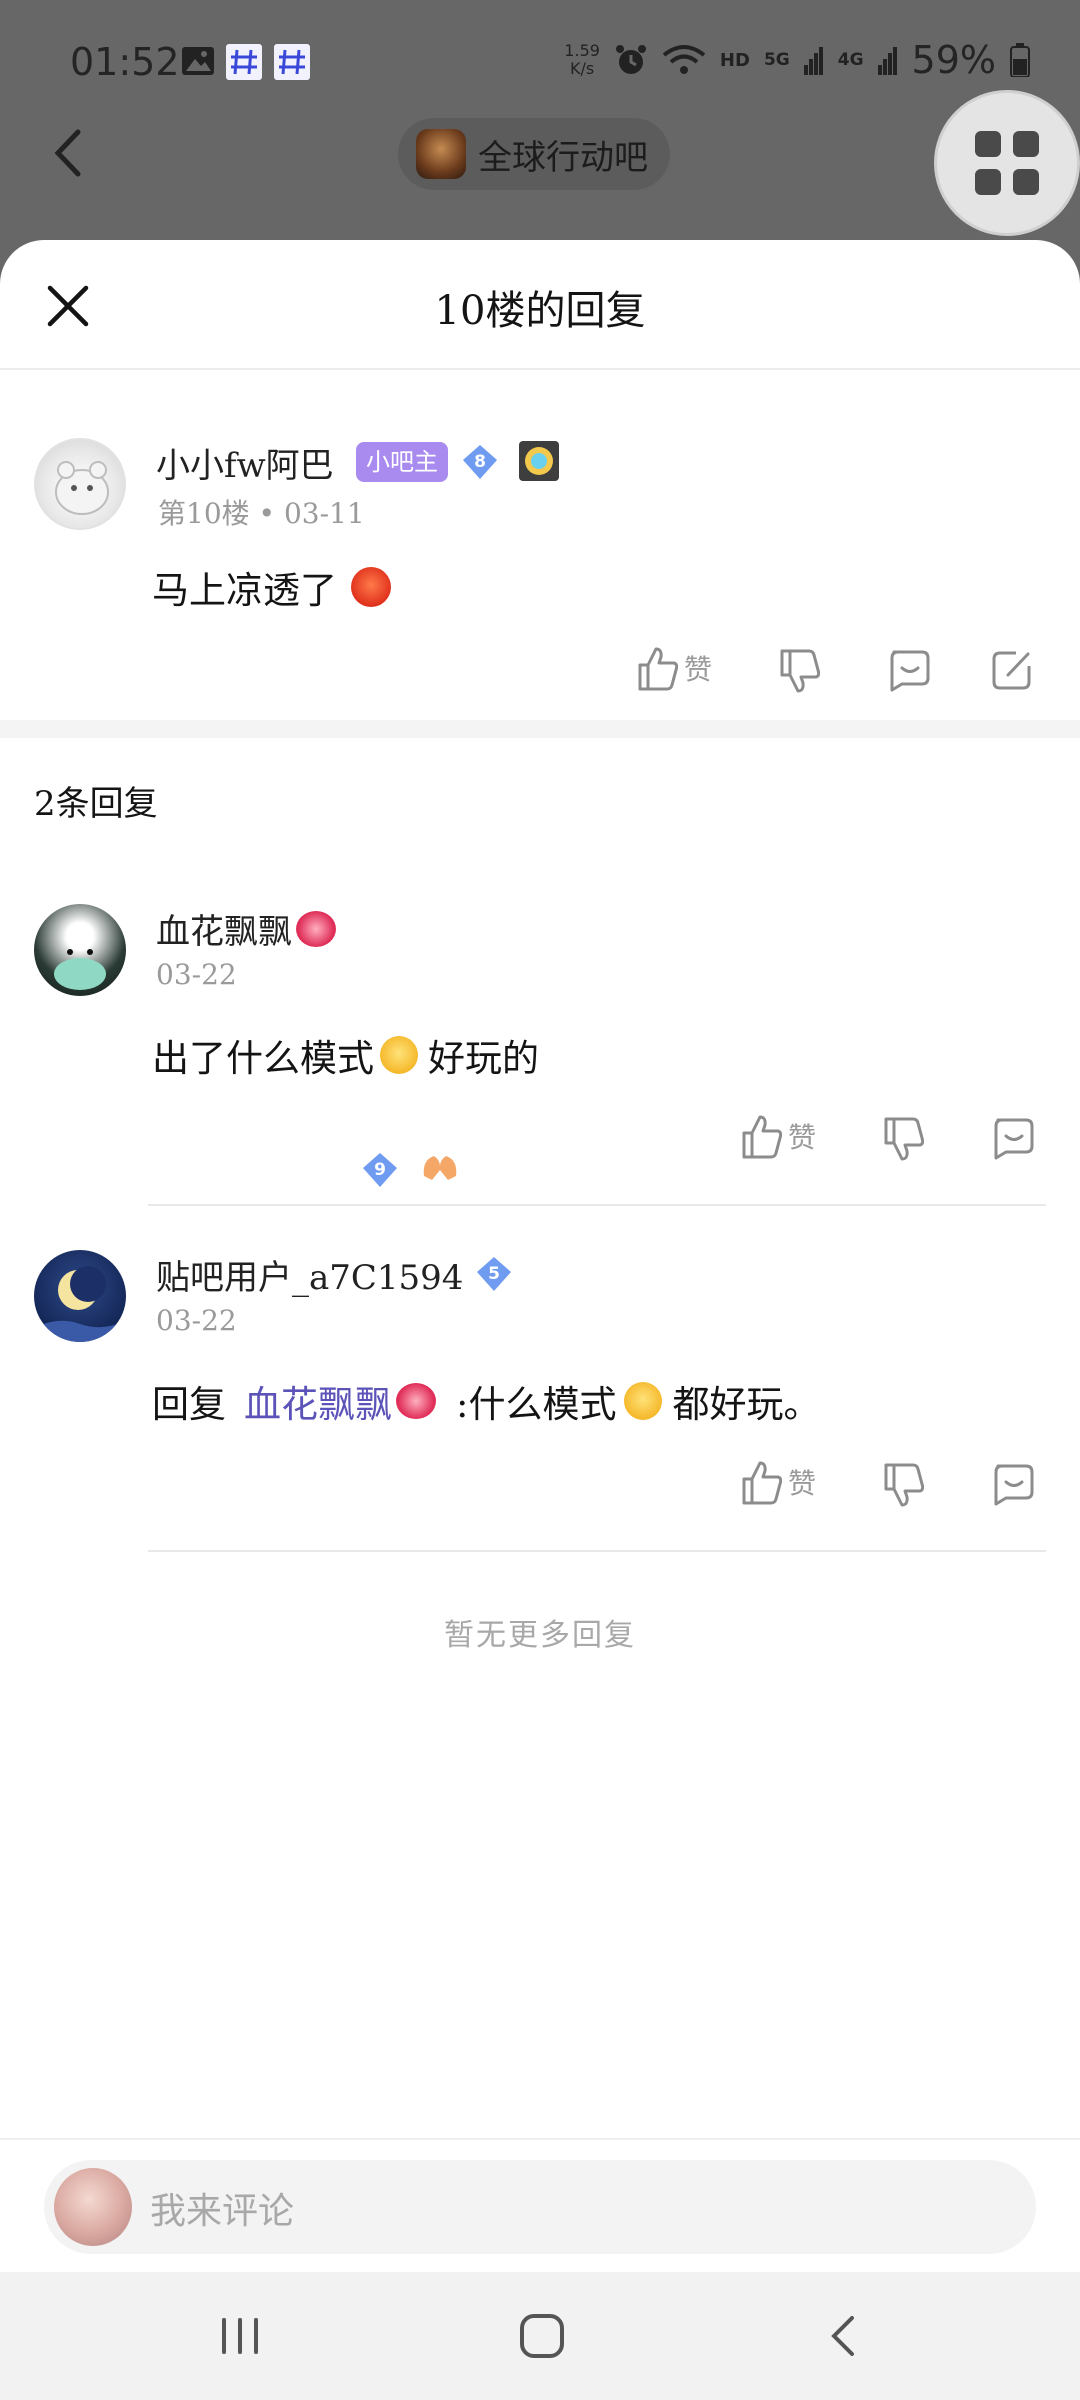 The image size is (1080, 2400). What do you see at coordinates (1020, 60) in the screenshot?
I see `battery-icon` at bounding box center [1020, 60].